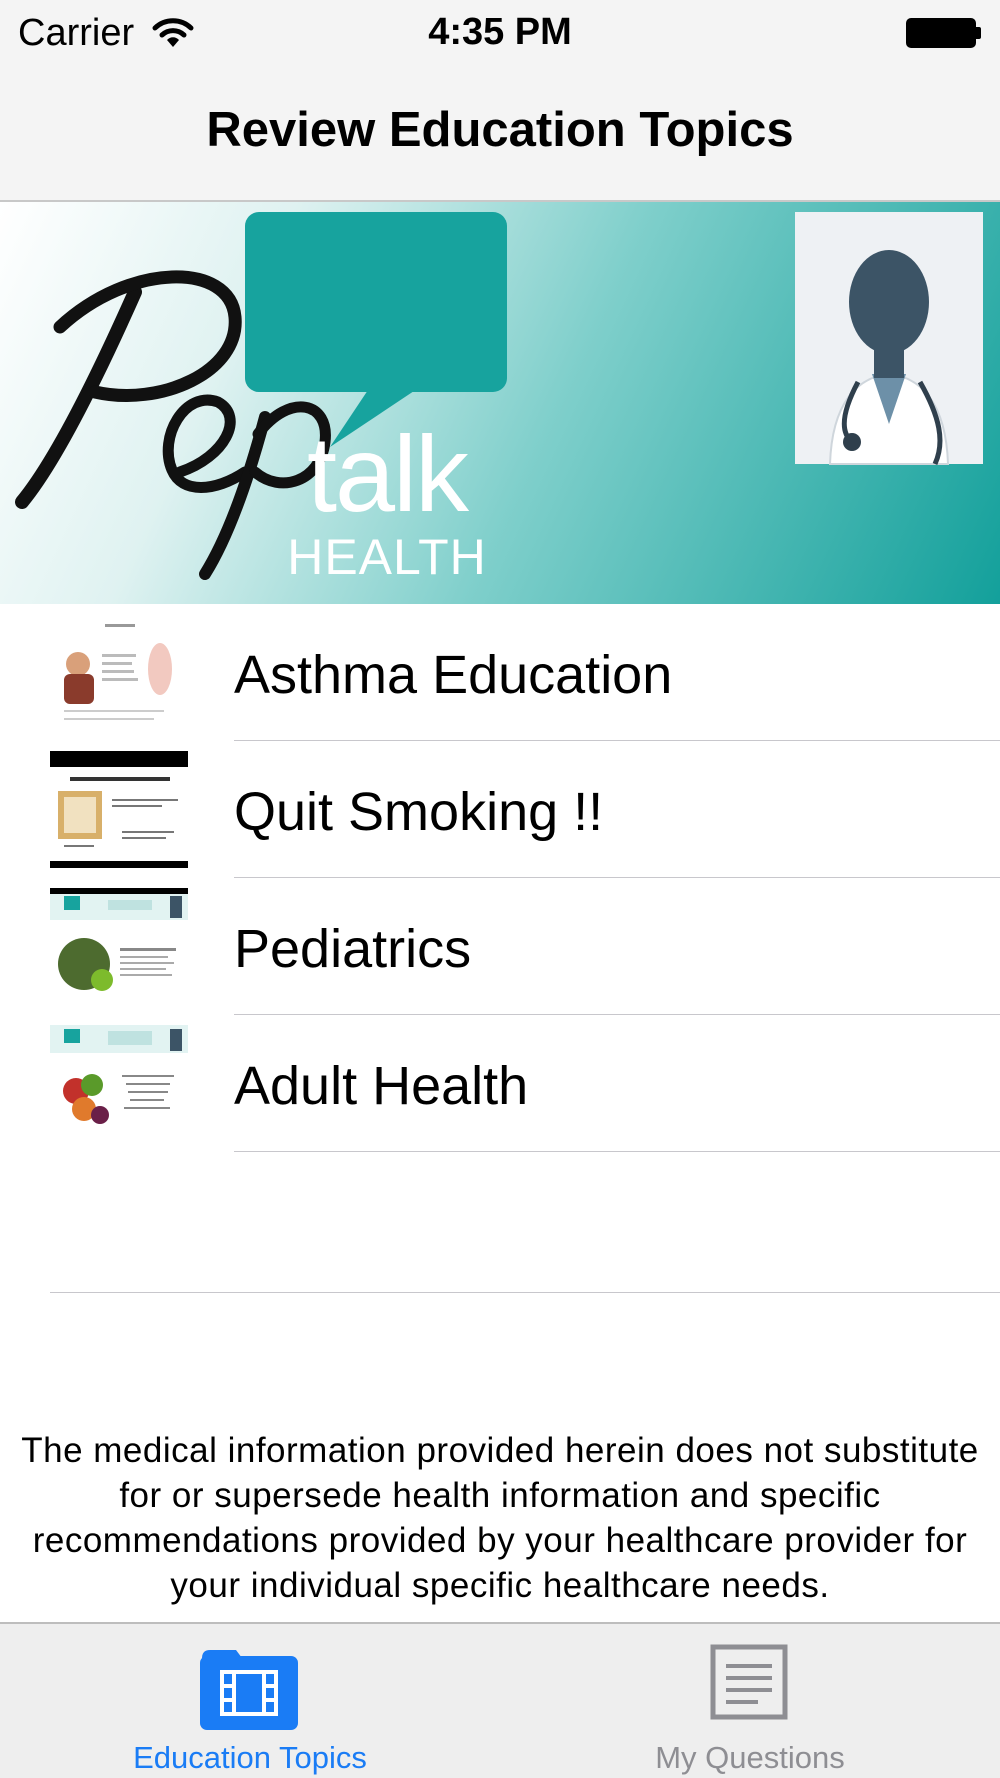 Image resolution: width=1000 pixels, height=1778 pixels. Describe the element at coordinates (941, 33) in the screenshot. I see `battery-icon` at that location.